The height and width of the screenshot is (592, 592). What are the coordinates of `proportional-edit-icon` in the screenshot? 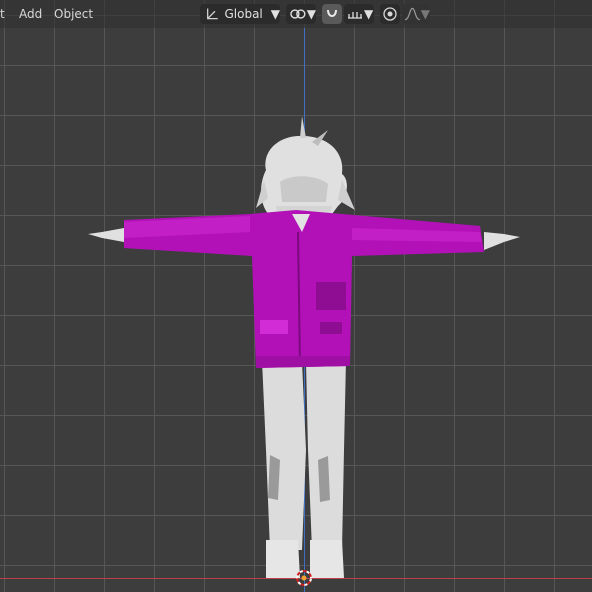 It's located at (390, 14).